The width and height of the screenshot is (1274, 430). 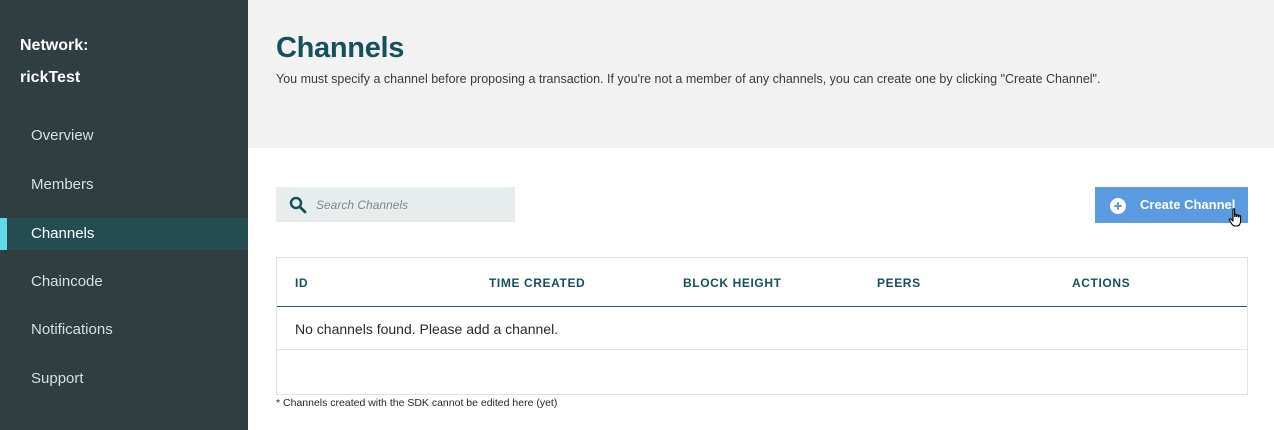 What do you see at coordinates (63, 233) in the screenshot?
I see `sidebar-item-label: Channels` at bounding box center [63, 233].